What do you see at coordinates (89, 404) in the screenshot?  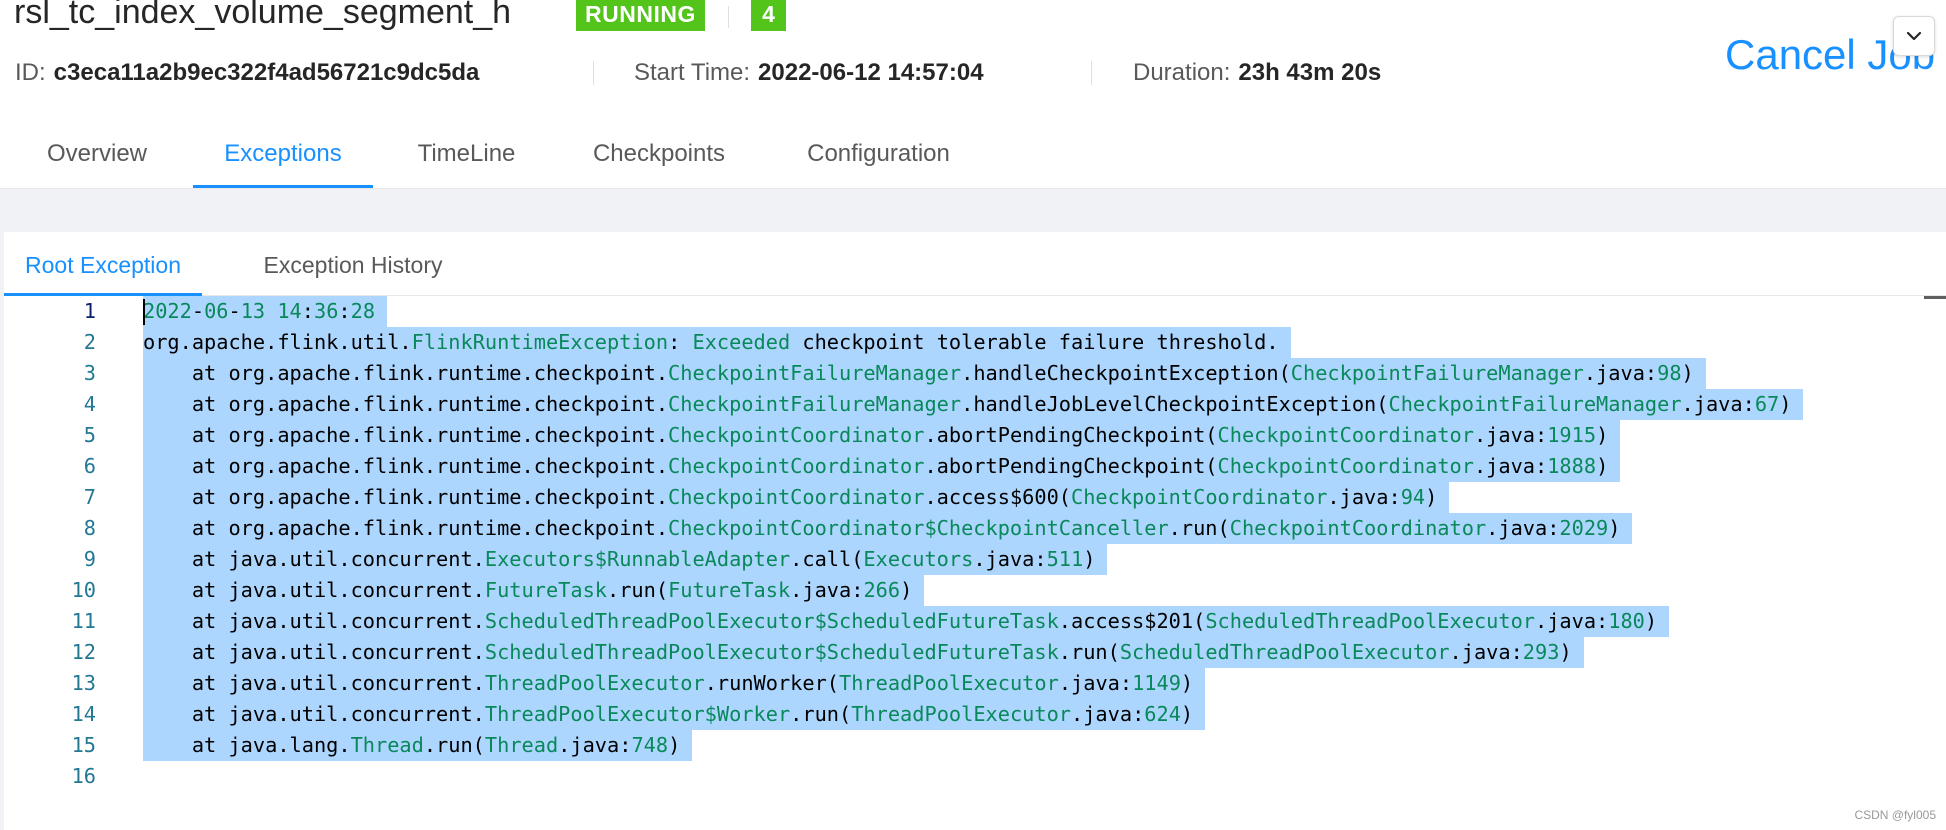 I see `line-number: 4` at bounding box center [89, 404].